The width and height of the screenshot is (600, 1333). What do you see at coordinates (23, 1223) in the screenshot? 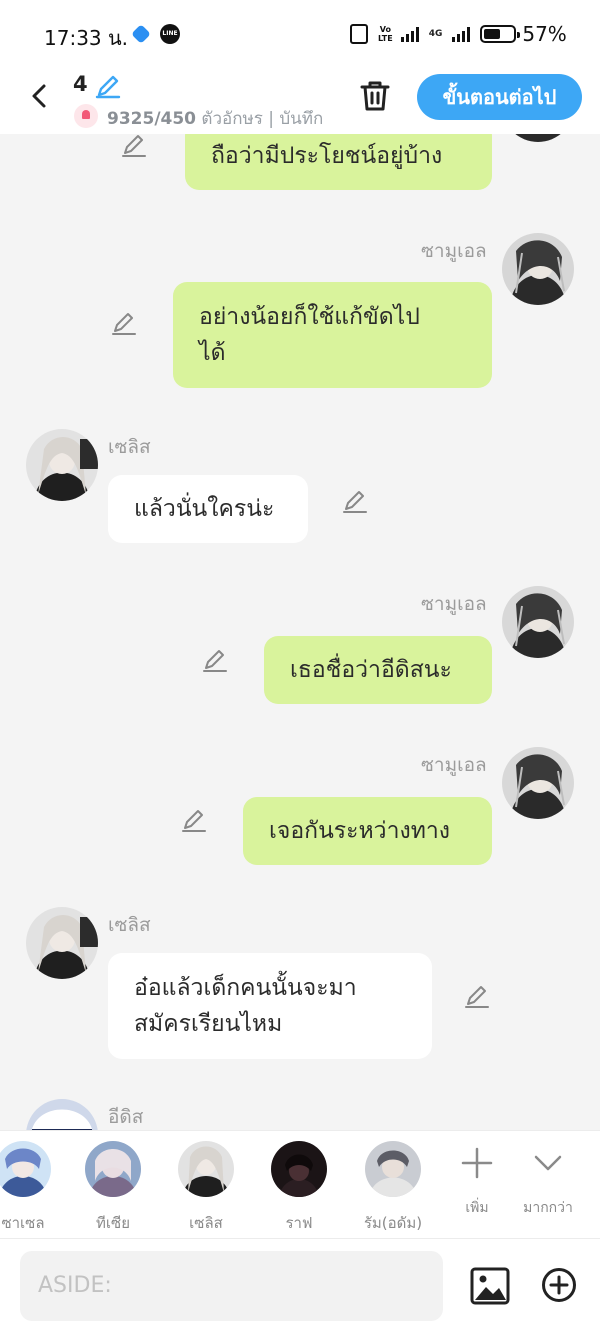
I see `character-label: ซาเซล` at bounding box center [23, 1223].